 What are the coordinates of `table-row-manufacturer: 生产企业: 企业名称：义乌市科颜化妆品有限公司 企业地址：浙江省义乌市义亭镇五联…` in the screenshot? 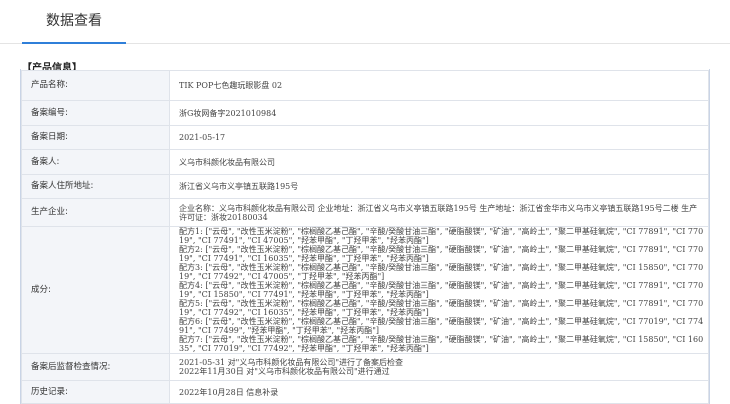 It's located at (365, 212).